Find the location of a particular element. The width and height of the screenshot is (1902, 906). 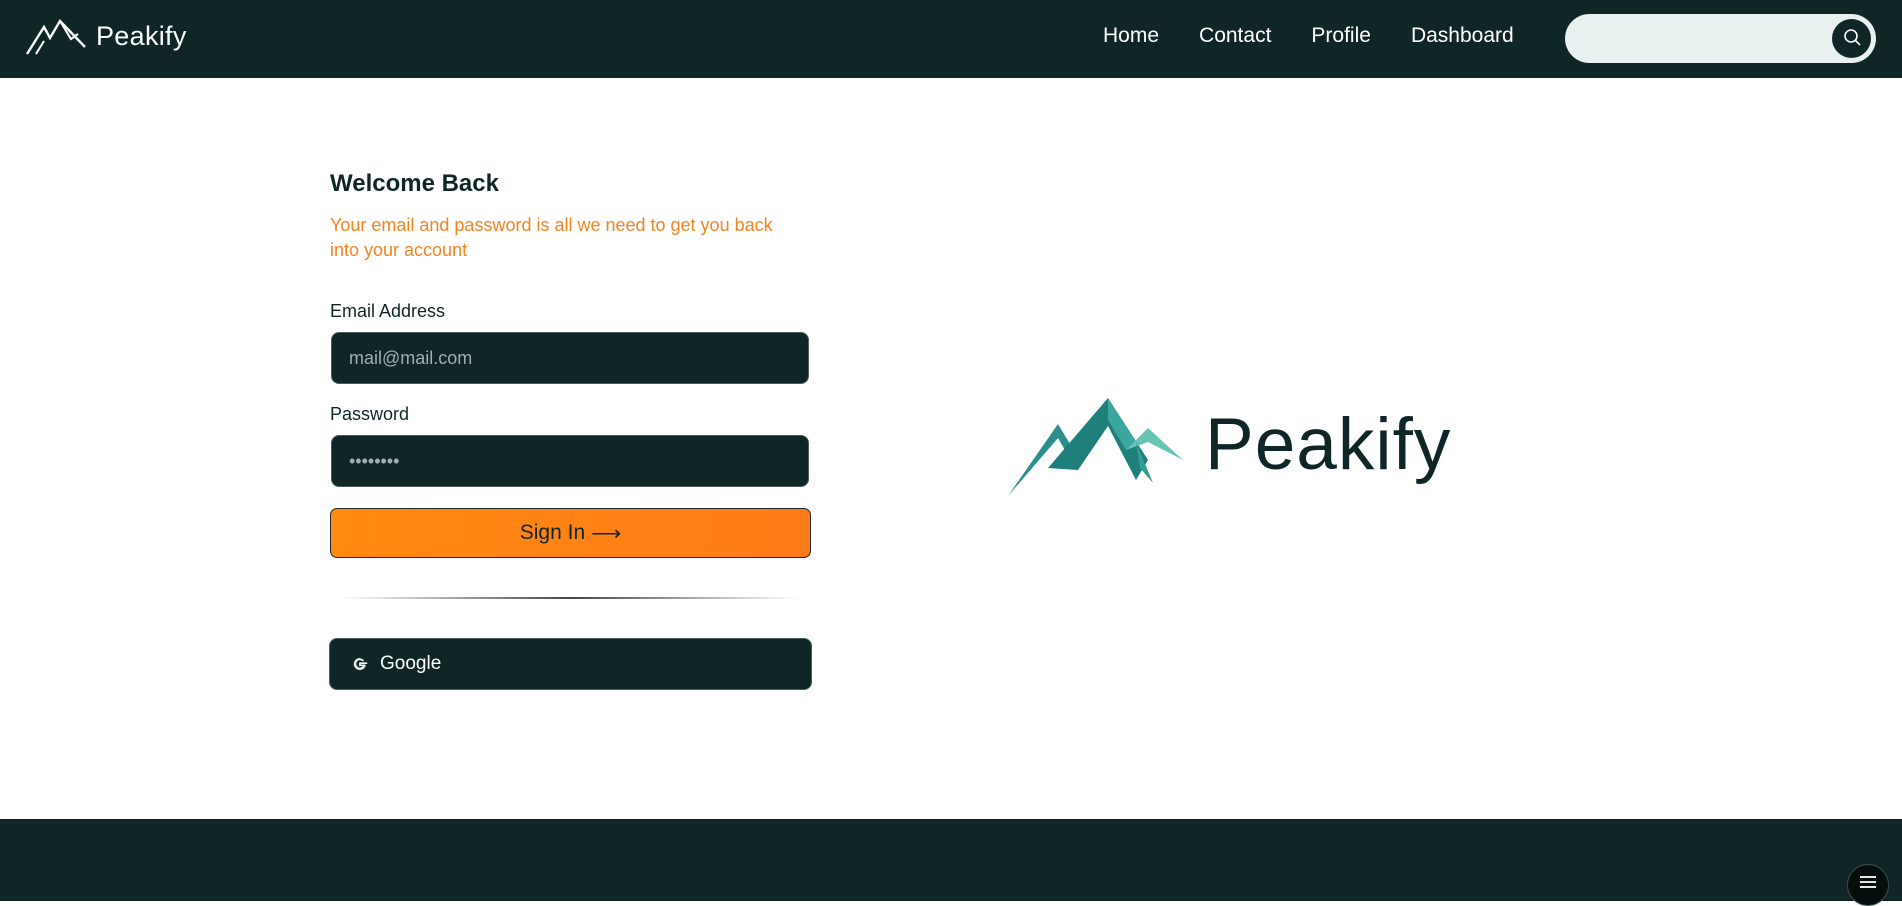

search-bar is located at coordinates (1720, 38).